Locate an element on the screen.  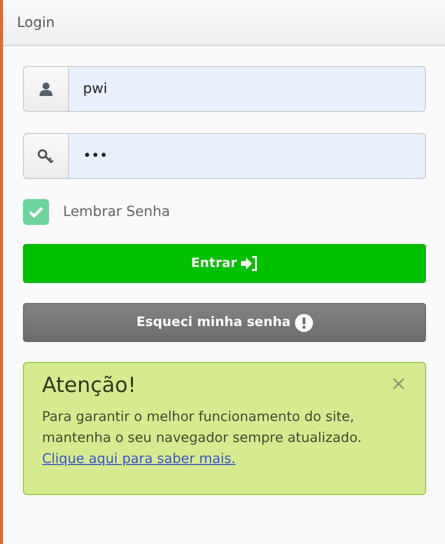
user-icon is located at coordinates (46, 89).